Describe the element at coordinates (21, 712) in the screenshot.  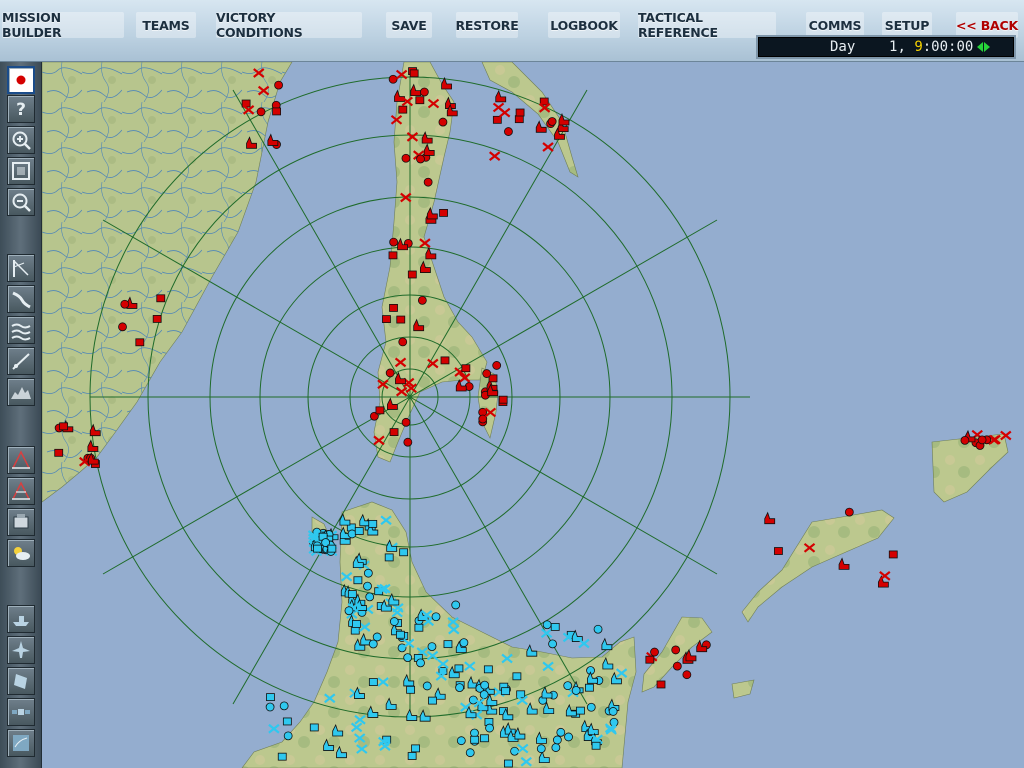
I see `satellite-icon` at that location.